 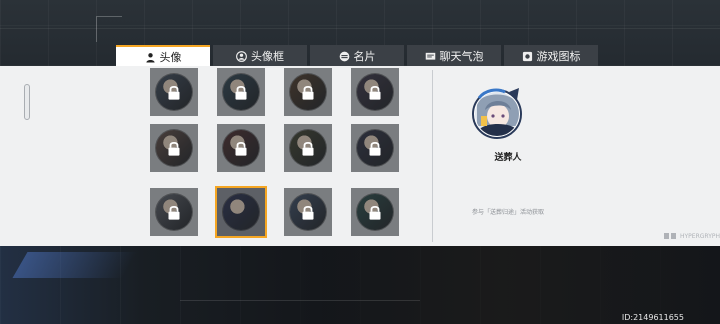 I want to click on tab-label: 名片, so click(x=364, y=56).